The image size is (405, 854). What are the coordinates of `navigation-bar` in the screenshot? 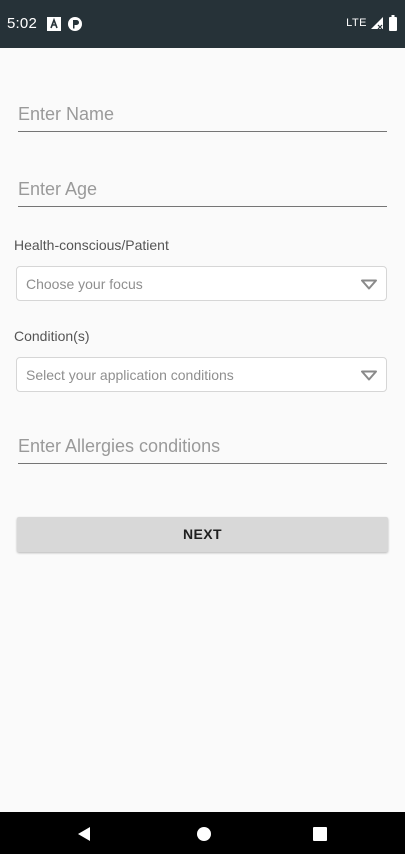 It's located at (202, 833).